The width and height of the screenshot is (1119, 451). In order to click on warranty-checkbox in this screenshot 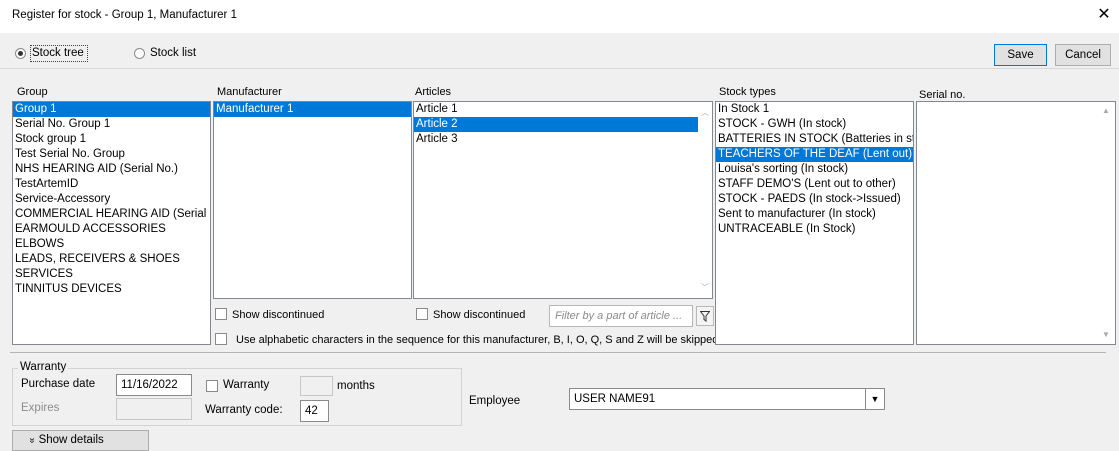, I will do `click(212, 386)`.